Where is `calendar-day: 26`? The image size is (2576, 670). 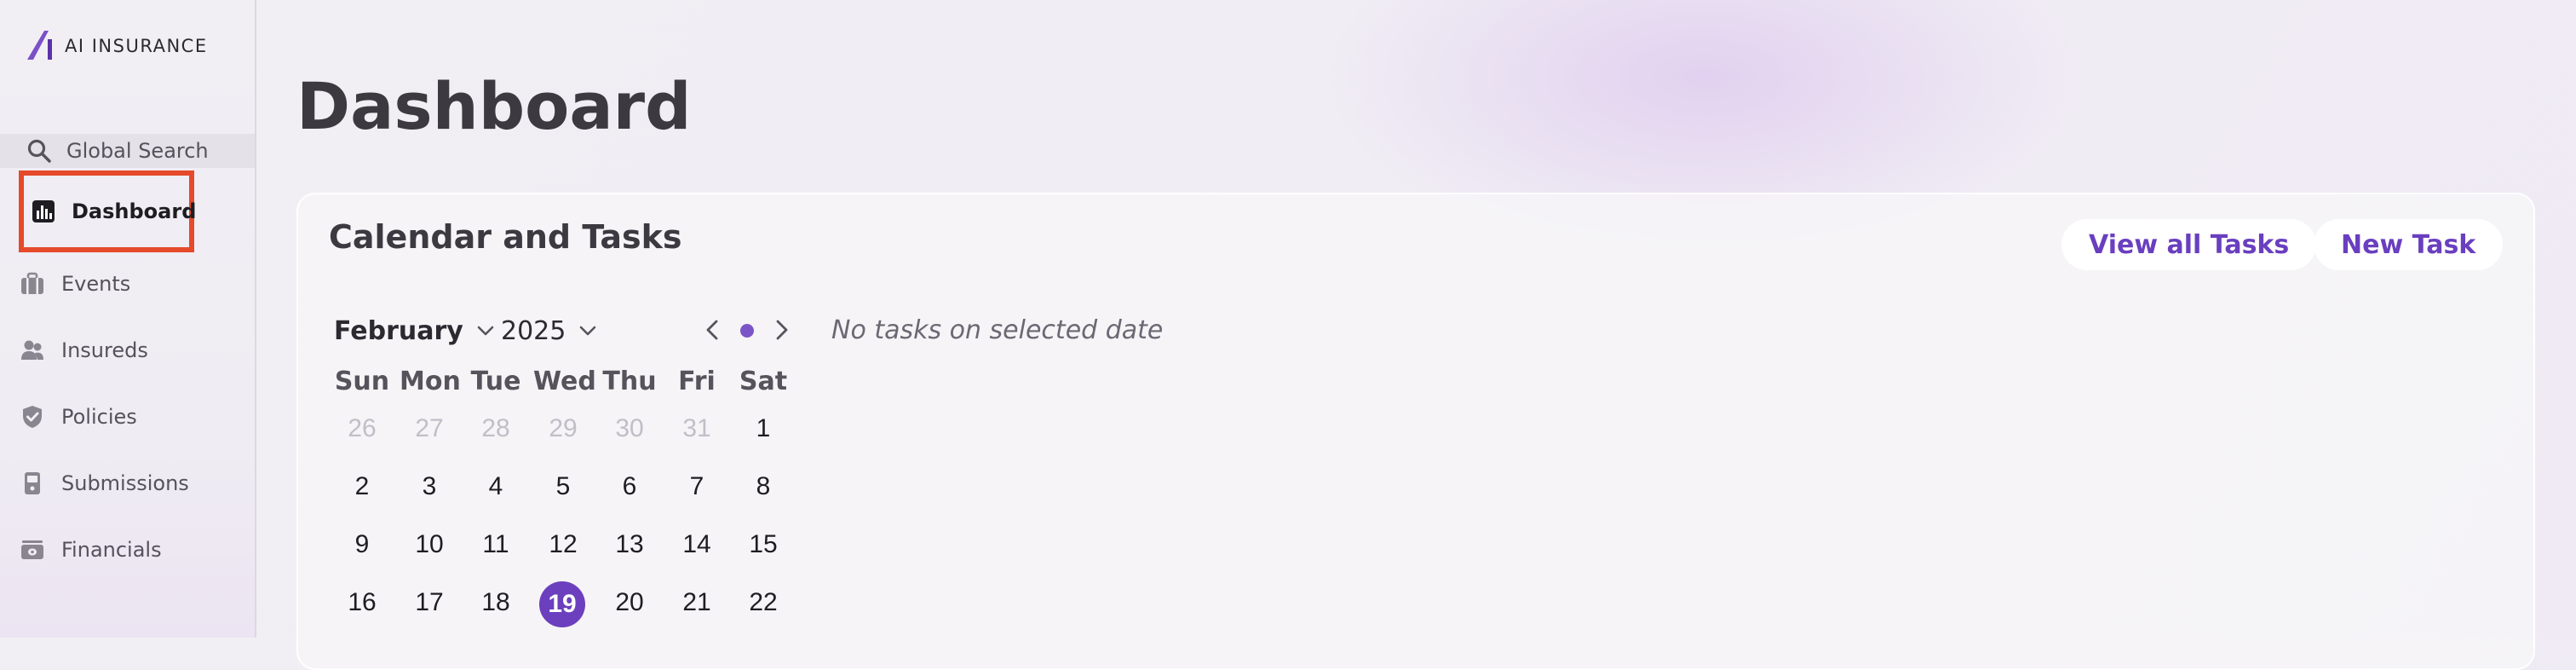 calendar-day: 26 is located at coordinates (362, 428).